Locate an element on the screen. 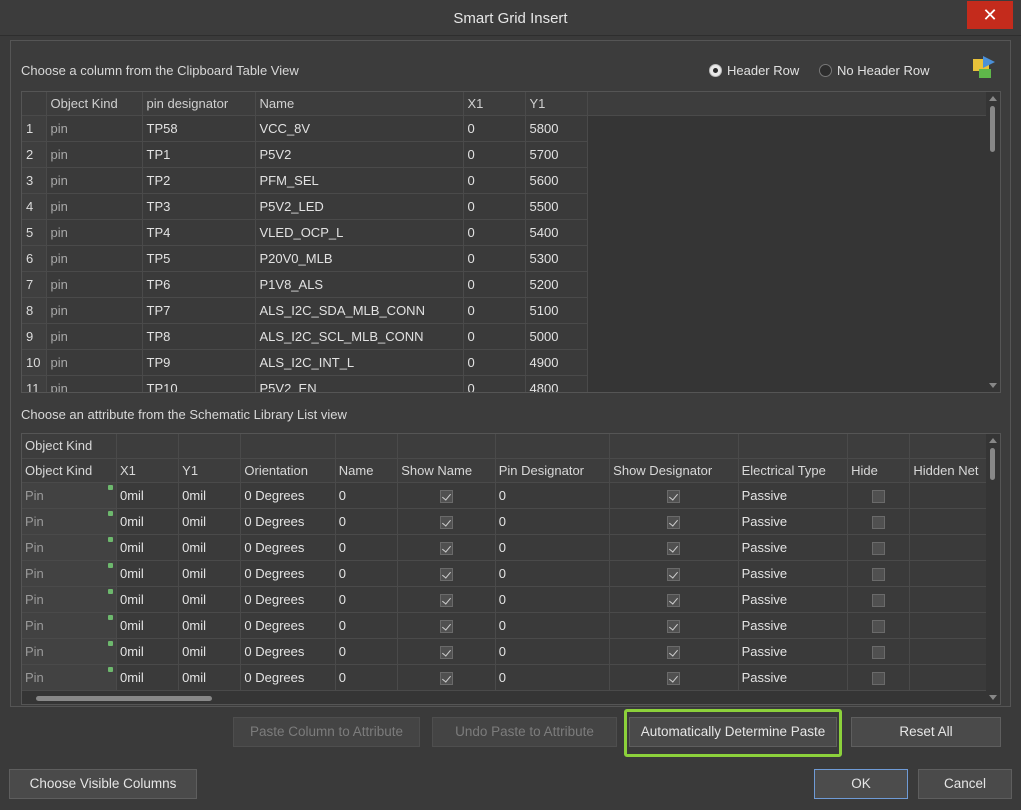  clipboard-table-row: 1 pin TP58 VCC_8V 0 5800 is located at coordinates (504, 128).